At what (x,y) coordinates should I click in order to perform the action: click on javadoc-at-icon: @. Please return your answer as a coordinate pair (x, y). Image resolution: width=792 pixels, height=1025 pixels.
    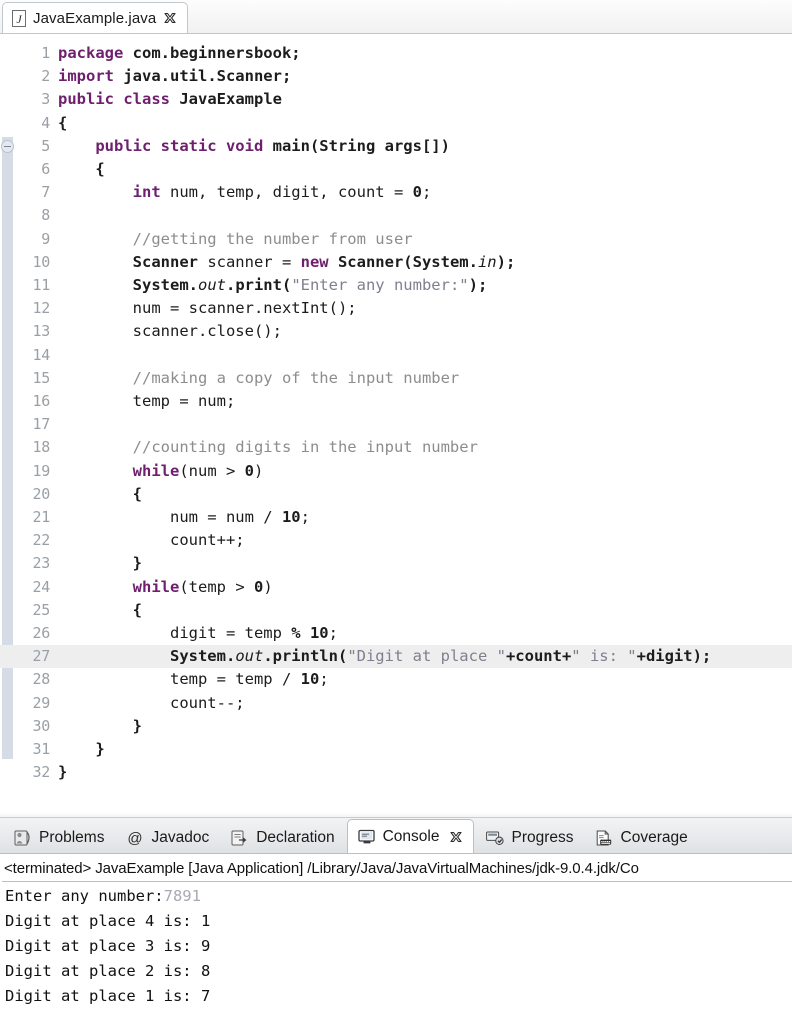
    Looking at the image, I should click on (135, 838).